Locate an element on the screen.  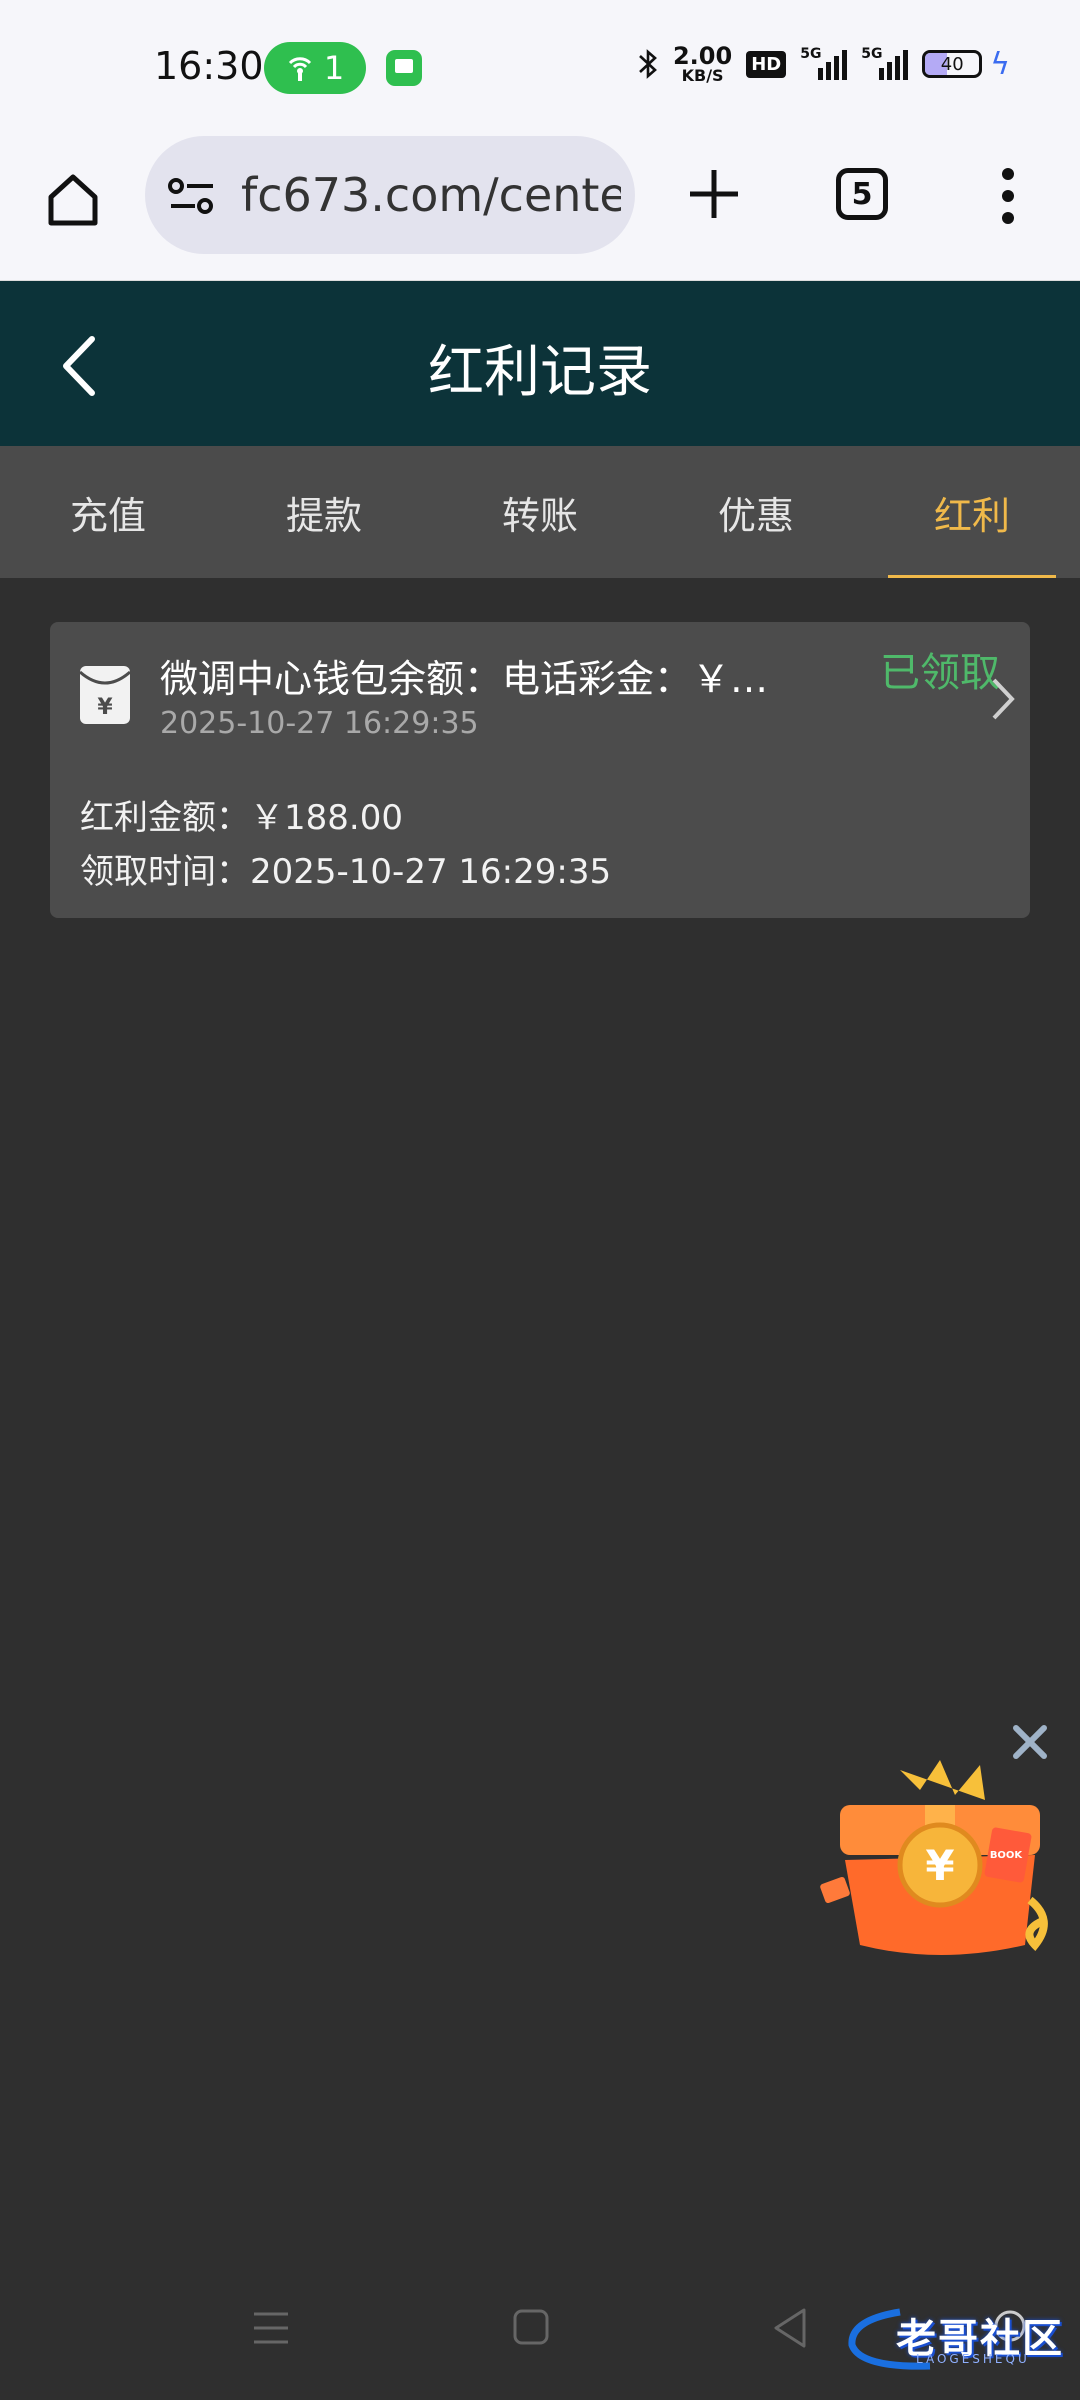
system-navigation-bar: 老哥社区 LAOGESHEQU is located at coordinates (540, 2335).